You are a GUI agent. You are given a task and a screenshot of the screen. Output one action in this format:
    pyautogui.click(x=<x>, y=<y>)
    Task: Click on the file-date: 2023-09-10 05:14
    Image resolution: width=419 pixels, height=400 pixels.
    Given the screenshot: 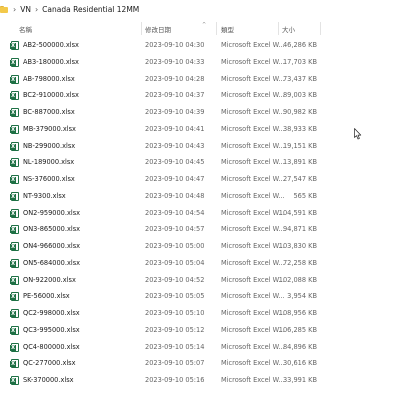 What is the action you would take?
    pyautogui.click(x=175, y=346)
    